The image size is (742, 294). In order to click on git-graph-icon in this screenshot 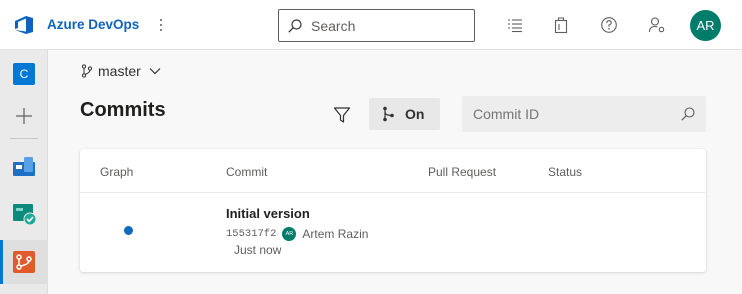, I will do `click(388, 114)`.